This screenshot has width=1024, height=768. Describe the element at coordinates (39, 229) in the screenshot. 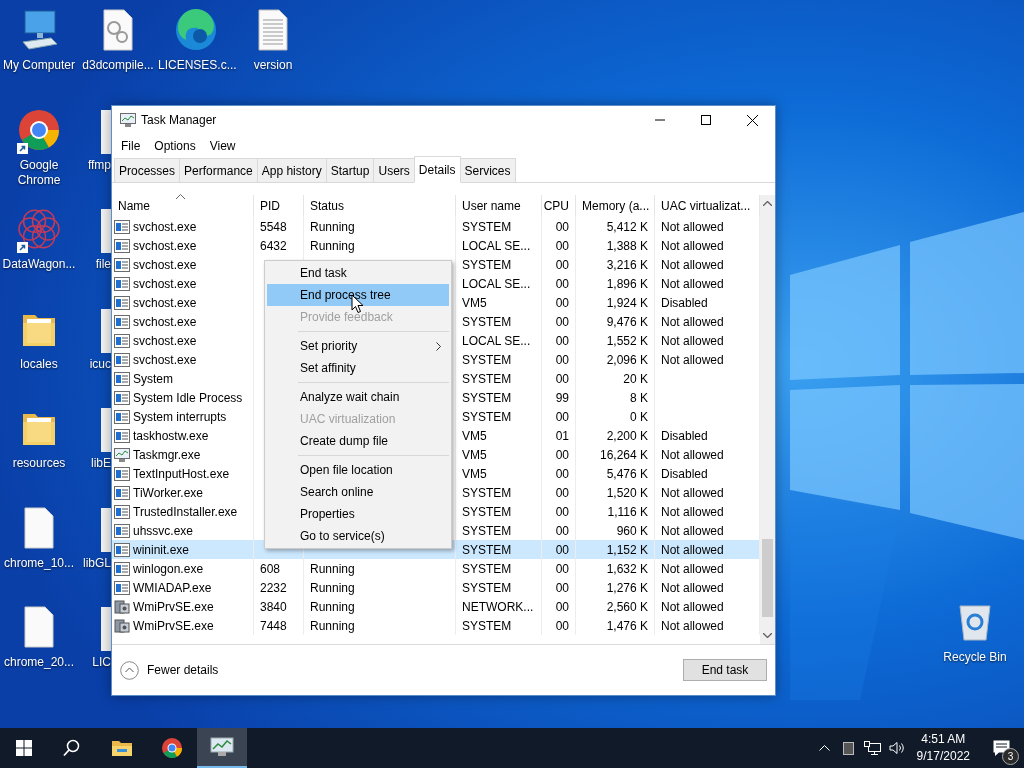

I see `network-logo-icon` at that location.